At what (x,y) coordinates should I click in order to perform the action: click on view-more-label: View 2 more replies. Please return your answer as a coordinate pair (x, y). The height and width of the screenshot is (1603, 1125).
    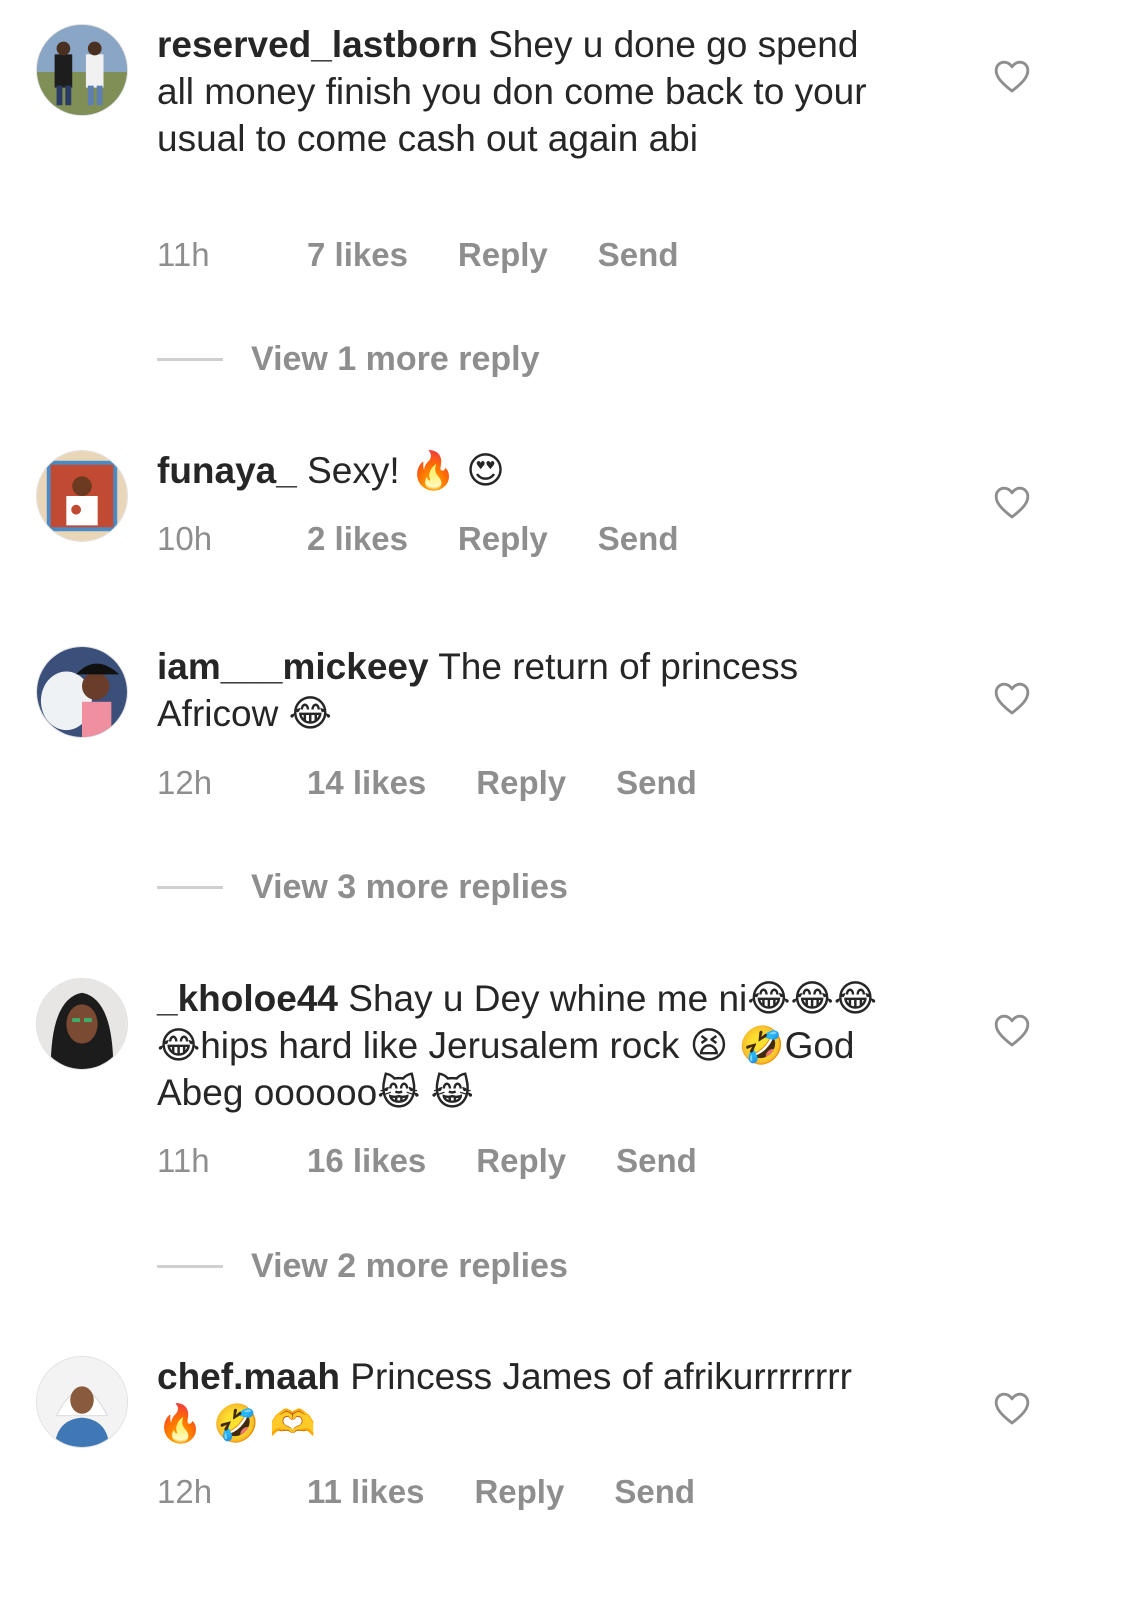
    Looking at the image, I should click on (409, 1266).